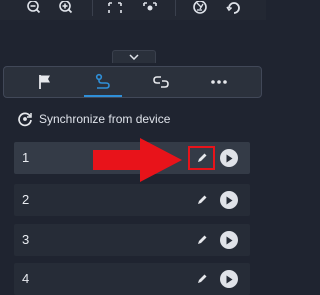 This screenshot has height=295, width=320. I want to click on list-item: 4, so click(132, 279).